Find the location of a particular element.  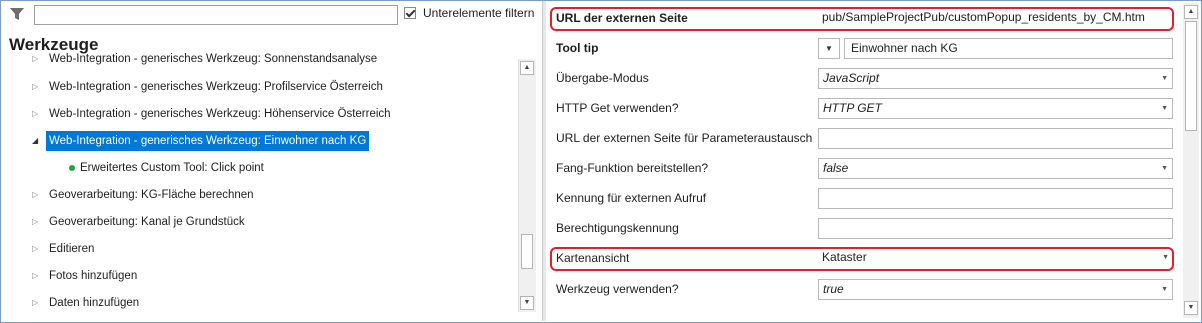

property-label: Fang-Funktion bereitstellen? is located at coordinates (632, 168).